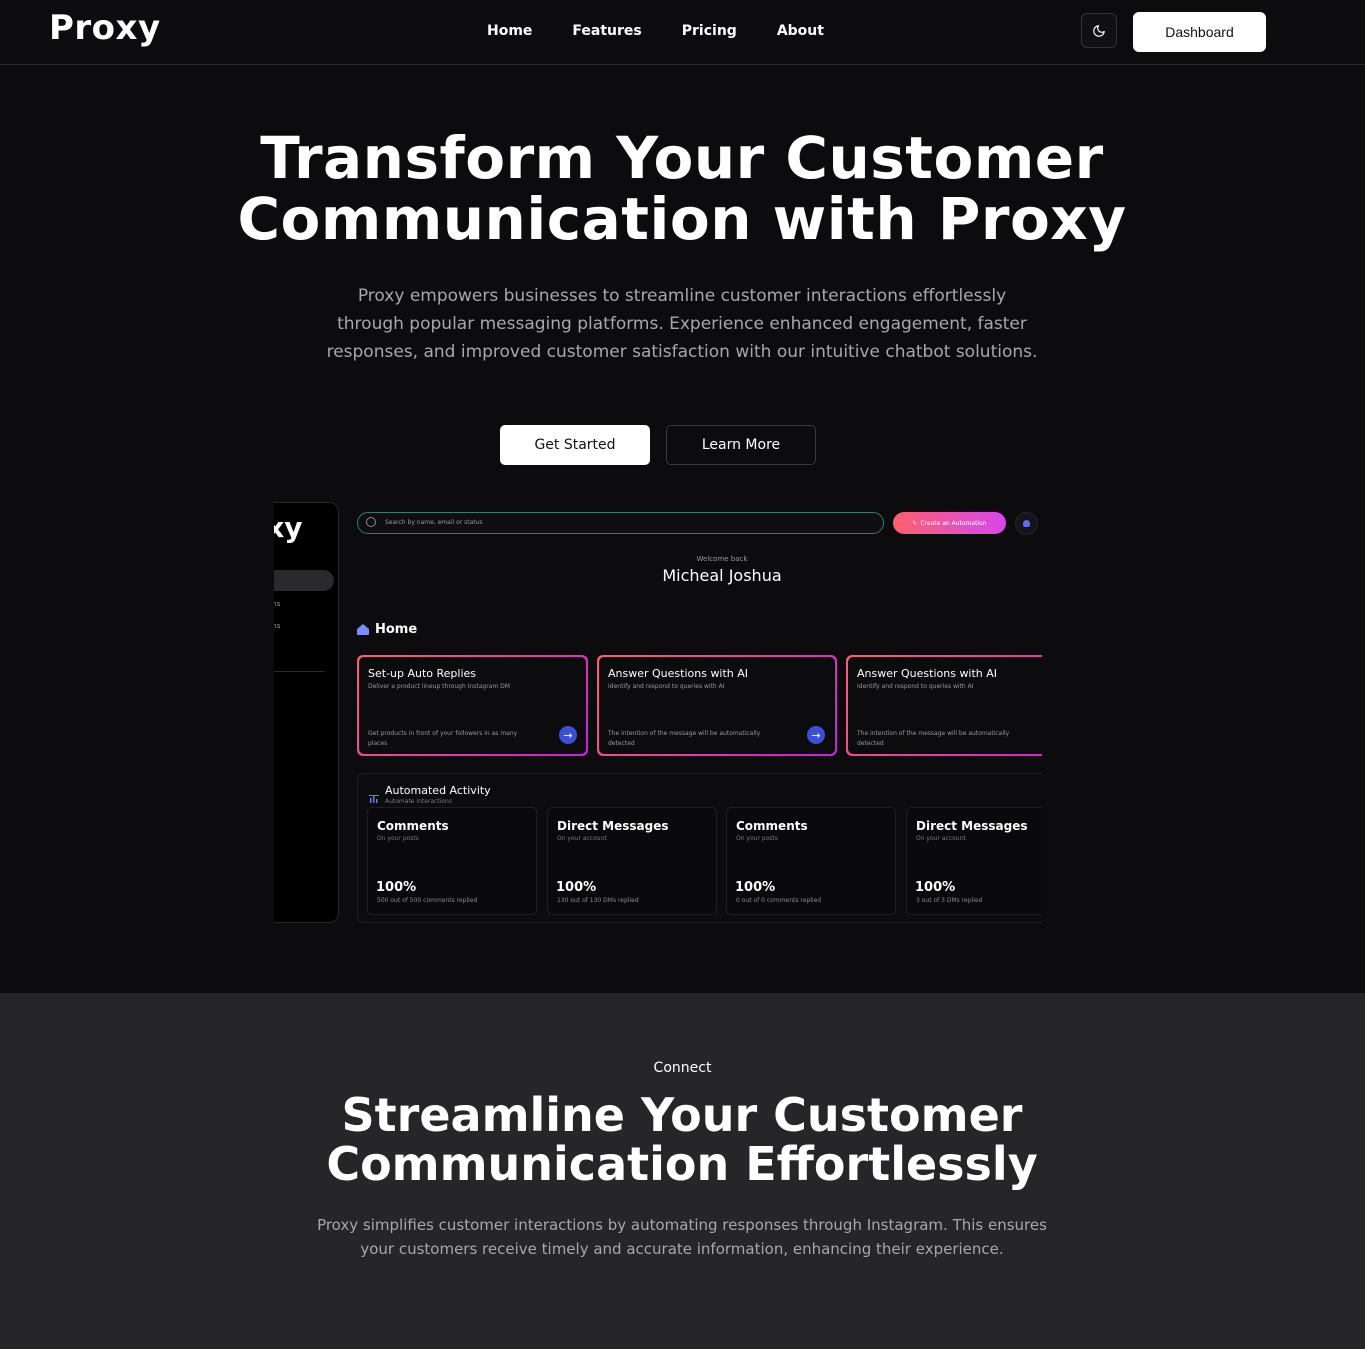  What do you see at coordinates (800, 31) in the screenshot?
I see `nav-link-about: About` at bounding box center [800, 31].